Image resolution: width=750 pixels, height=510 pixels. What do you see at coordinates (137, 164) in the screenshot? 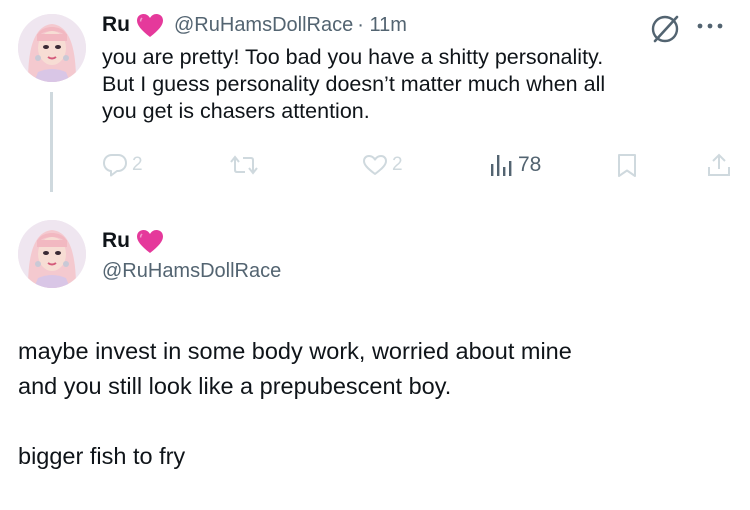
I see `reply-count: 2` at bounding box center [137, 164].